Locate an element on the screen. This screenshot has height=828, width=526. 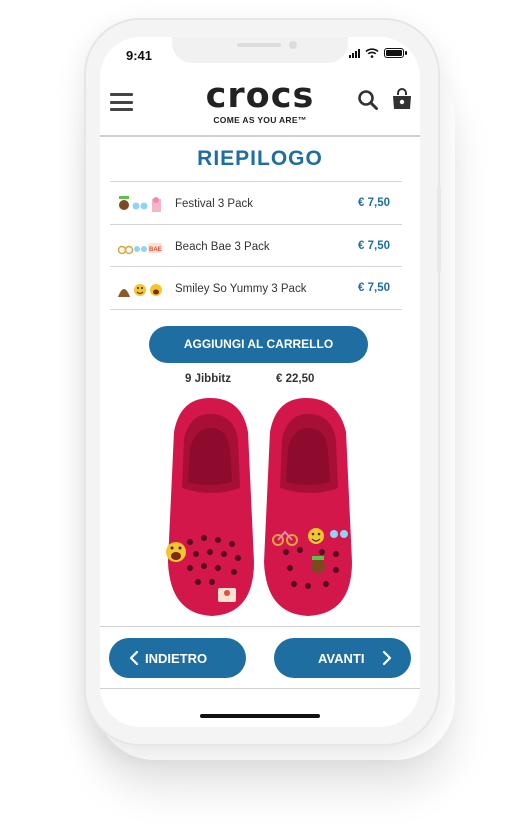
item-name: Smiley So Yummy 3 Pack is located at coordinates (241, 289).